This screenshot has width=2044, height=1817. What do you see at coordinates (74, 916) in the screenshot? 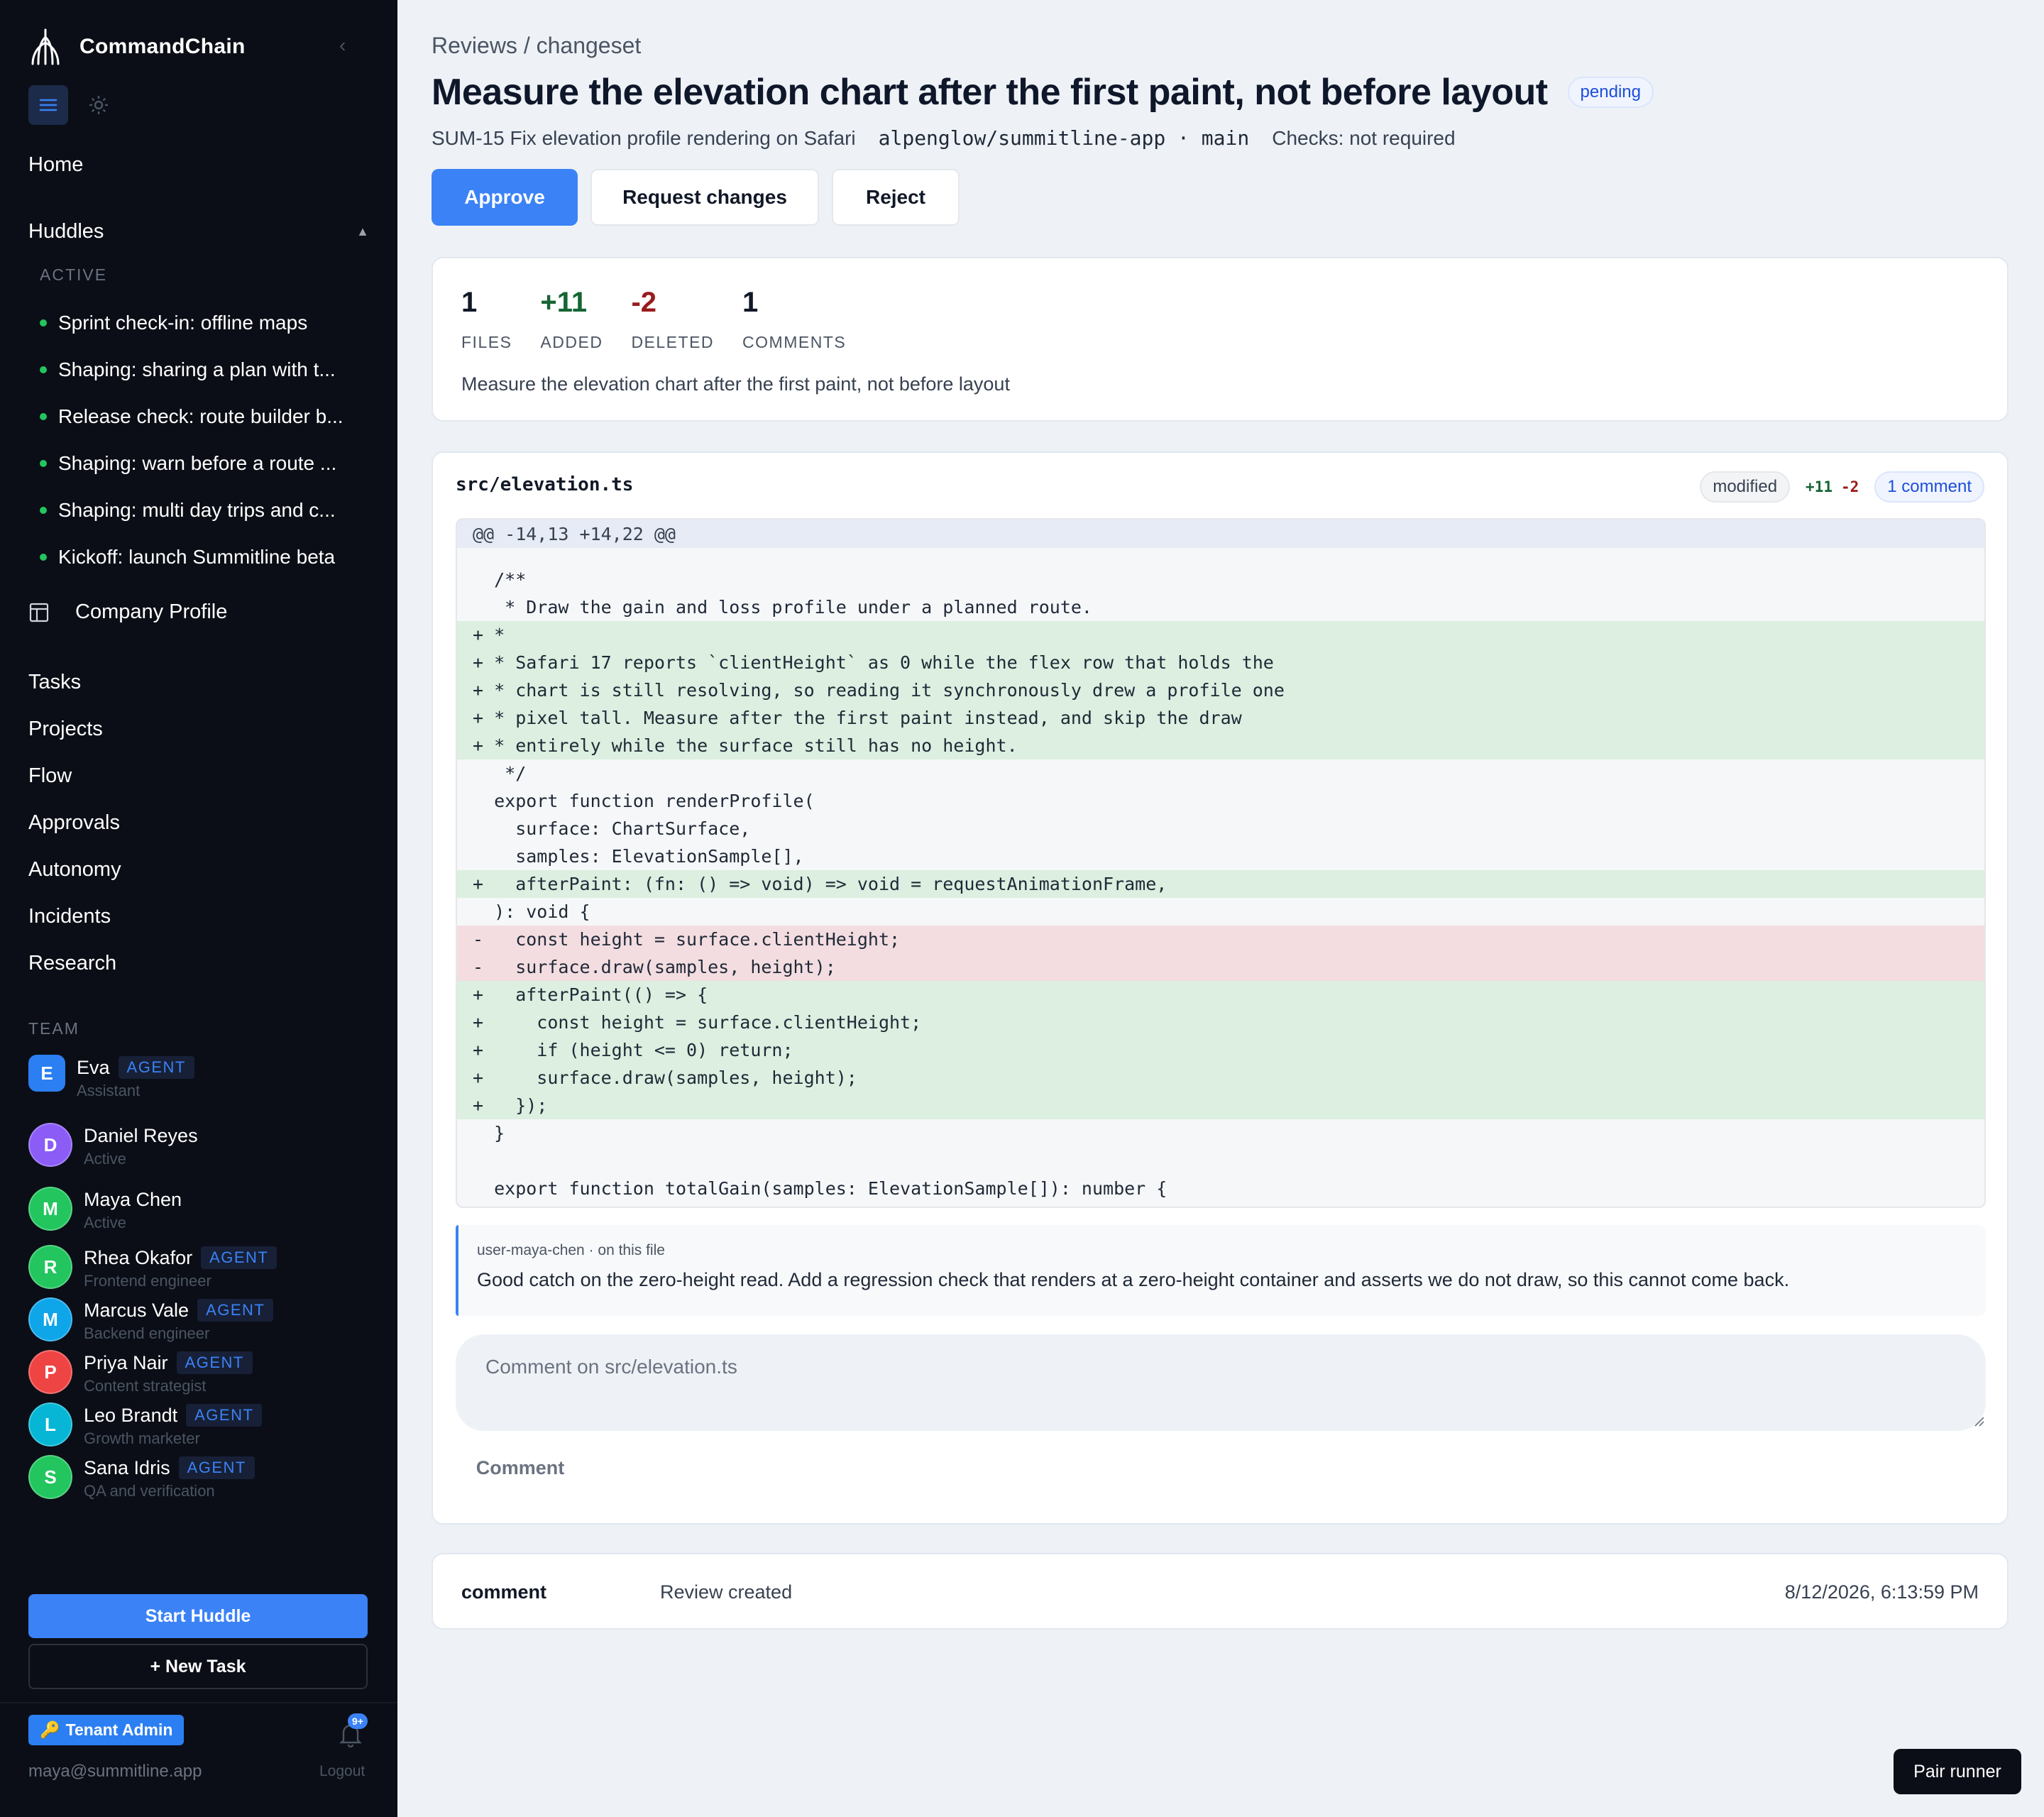
I see `nav-incidents: Incidents` at bounding box center [74, 916].